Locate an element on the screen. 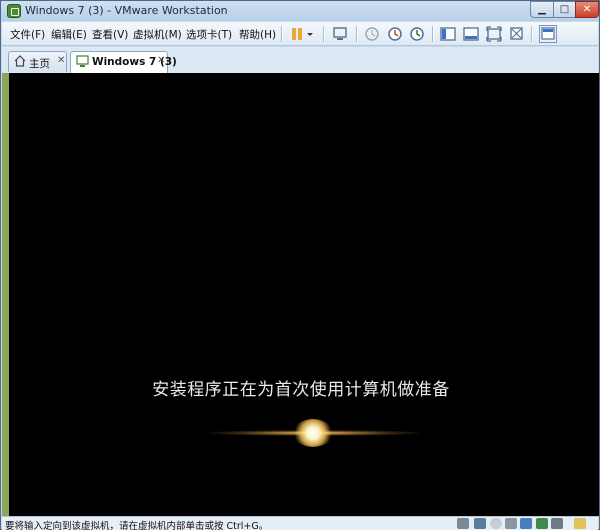  status-bar: 要将输入定向到该虚拟机，请在虚拟机内部单击或按 Ctrl+G。 is located at coordinates (300, 523).